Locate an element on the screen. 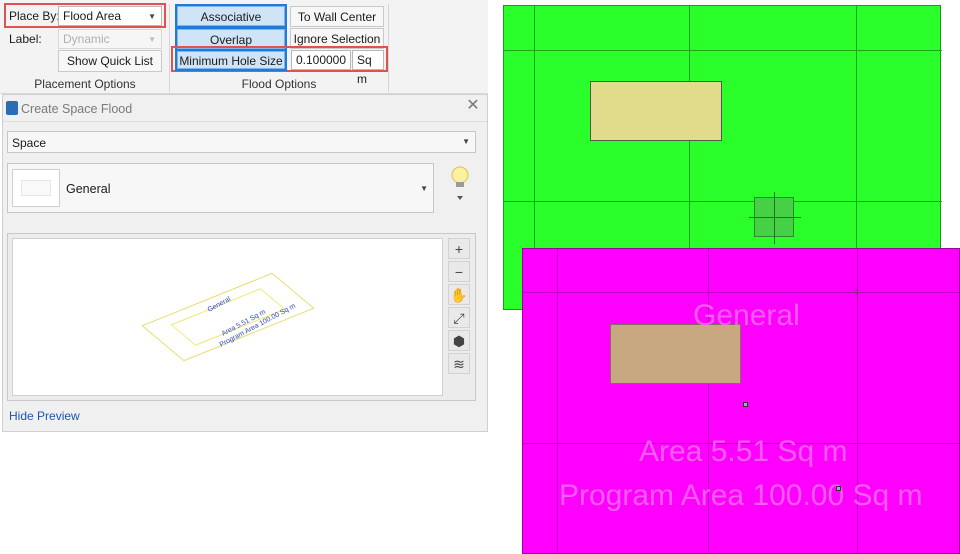  cursor-target is located at coordinates (775, 218).